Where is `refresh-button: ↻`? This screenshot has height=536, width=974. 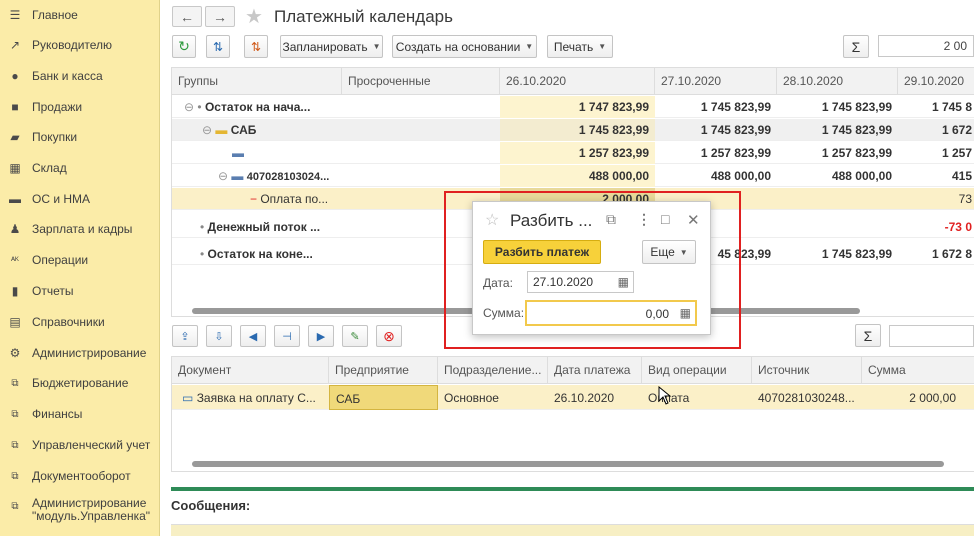
refresh-button: ↻ is located at coordinates (184, 46).